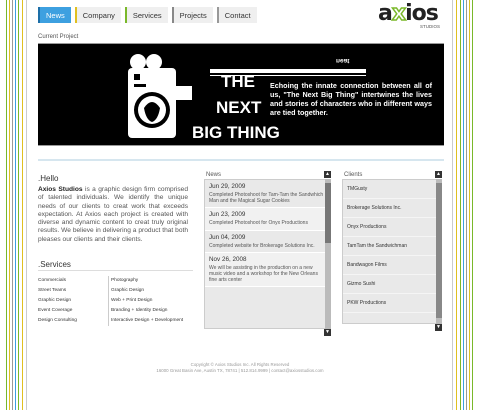  What do you see at coordinates (353, 175) in the screenshot?
I see `clients-label: Clients` at bounding box center [353, 175].